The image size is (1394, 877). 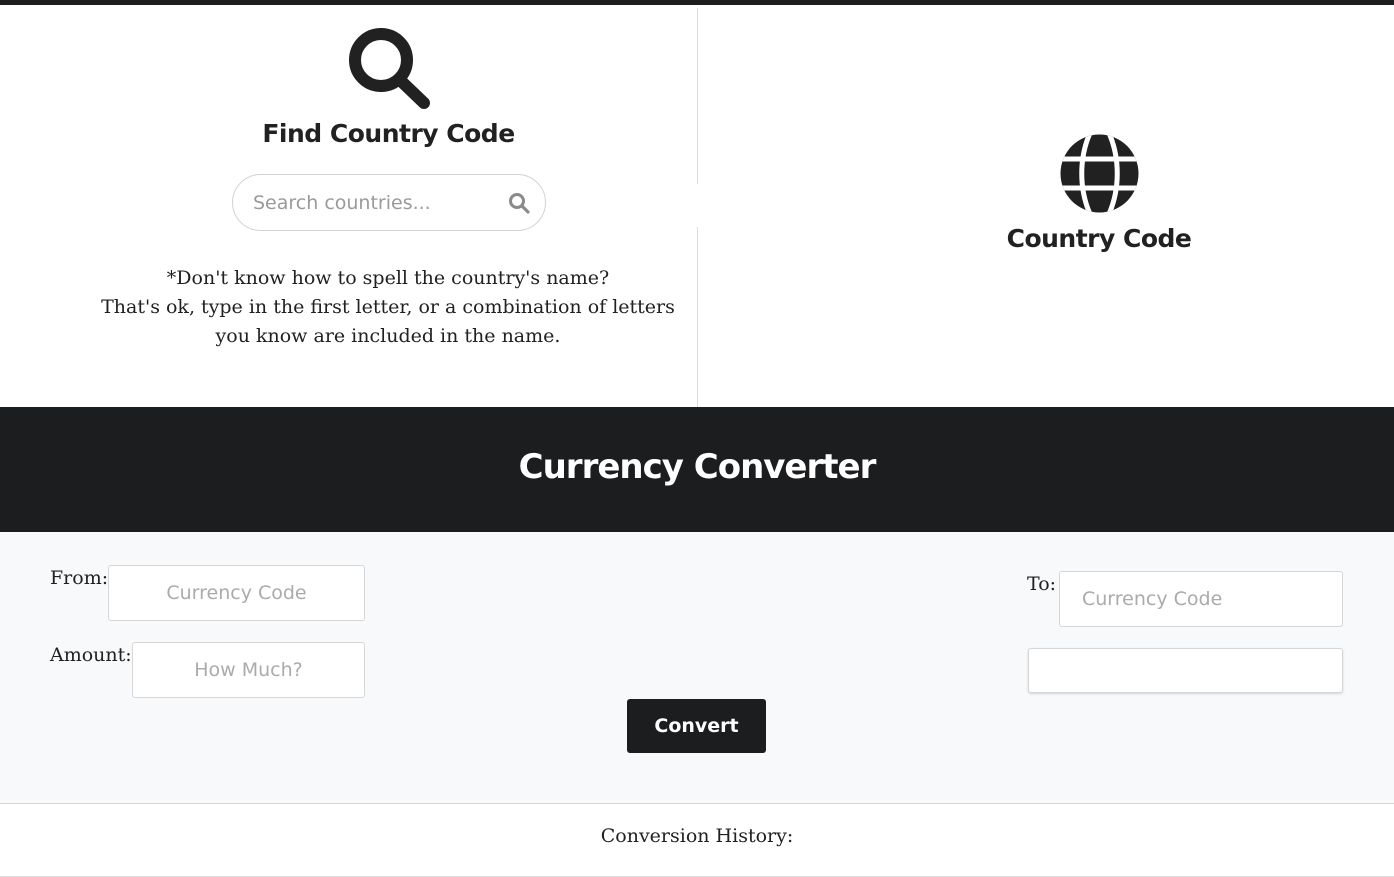 I want to click on country-code-title: Country Code, so click(x=1099, y=238).